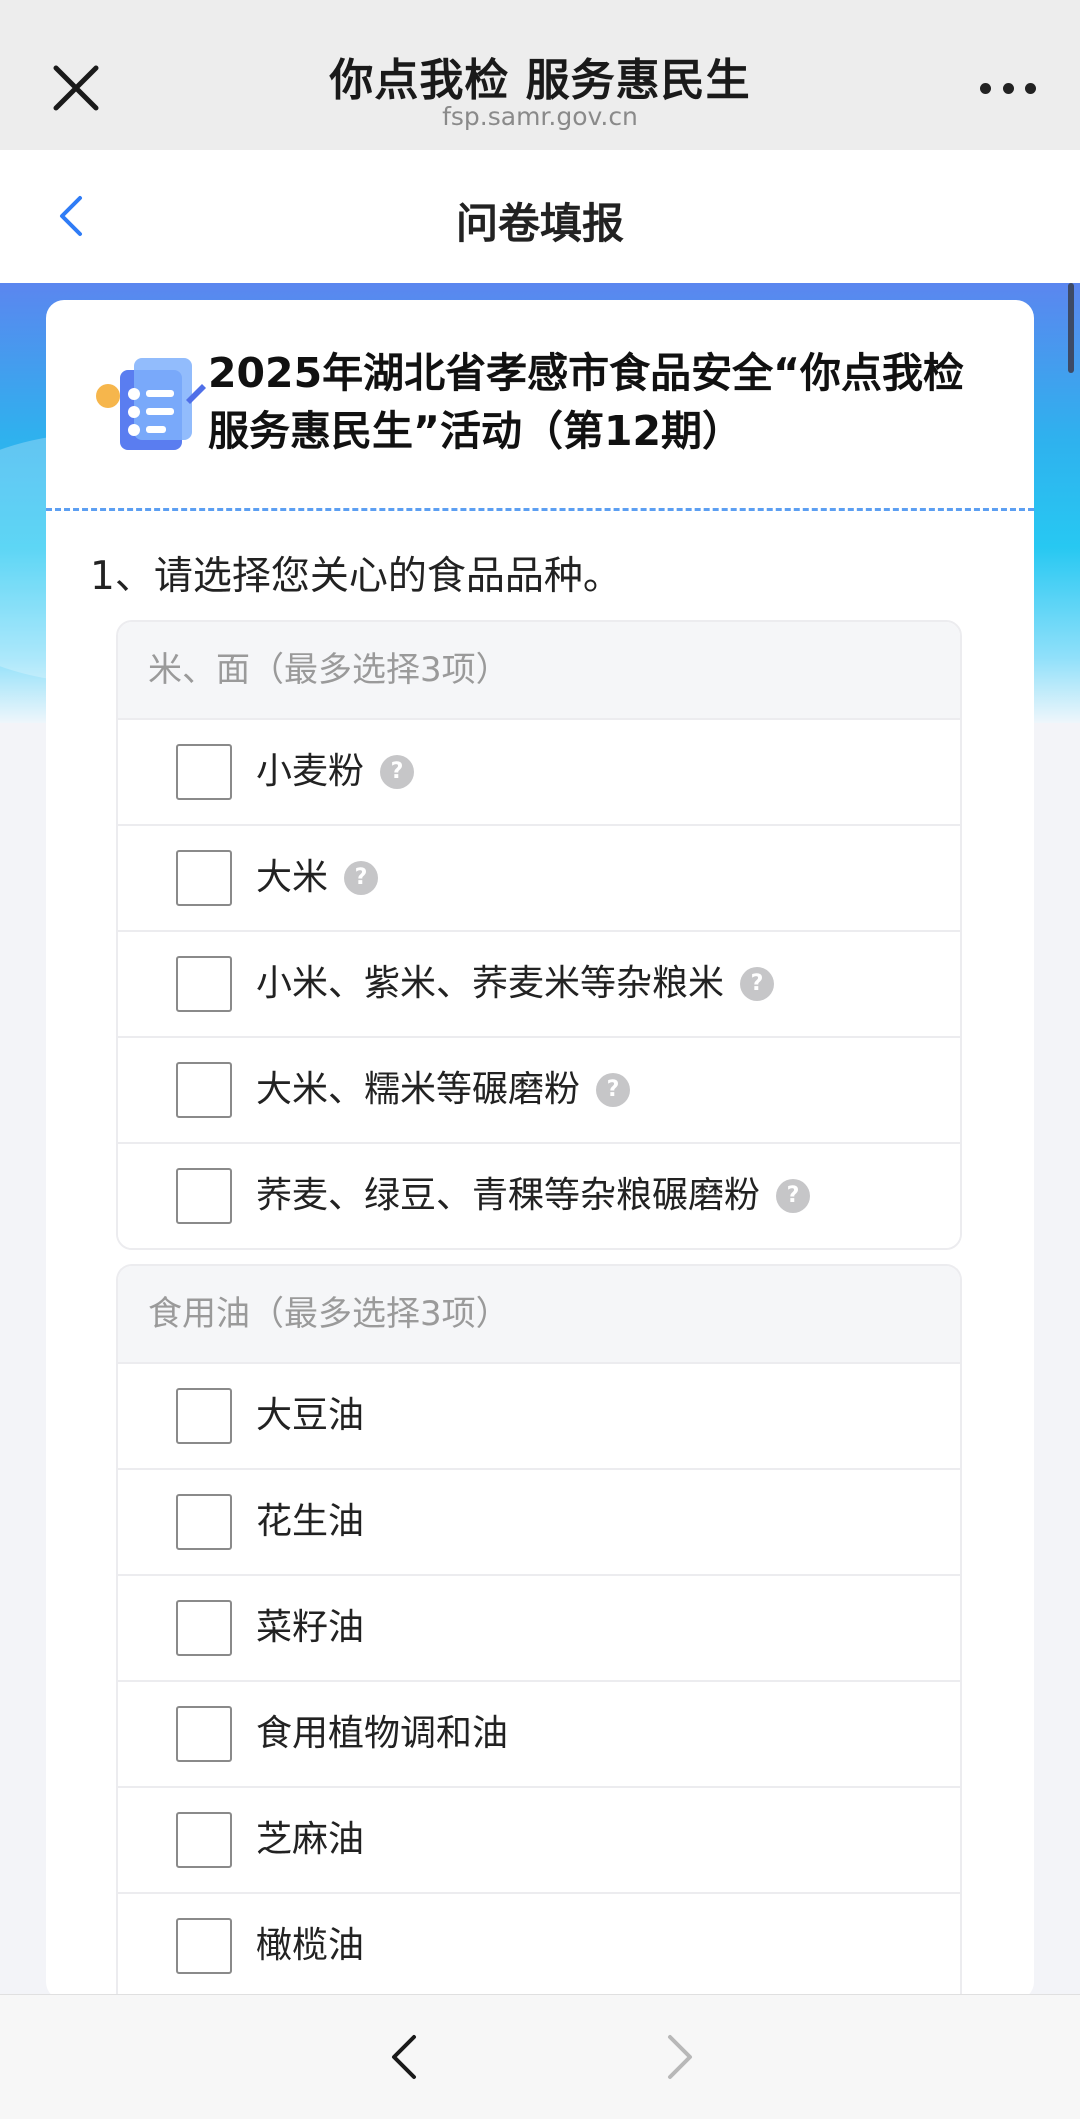 The image size is (1080, 2119). What do you see at coordinates (310, 1945) in the screenshot?
I see `option-label: 橄榄油` at bounding box center [310, 1945].